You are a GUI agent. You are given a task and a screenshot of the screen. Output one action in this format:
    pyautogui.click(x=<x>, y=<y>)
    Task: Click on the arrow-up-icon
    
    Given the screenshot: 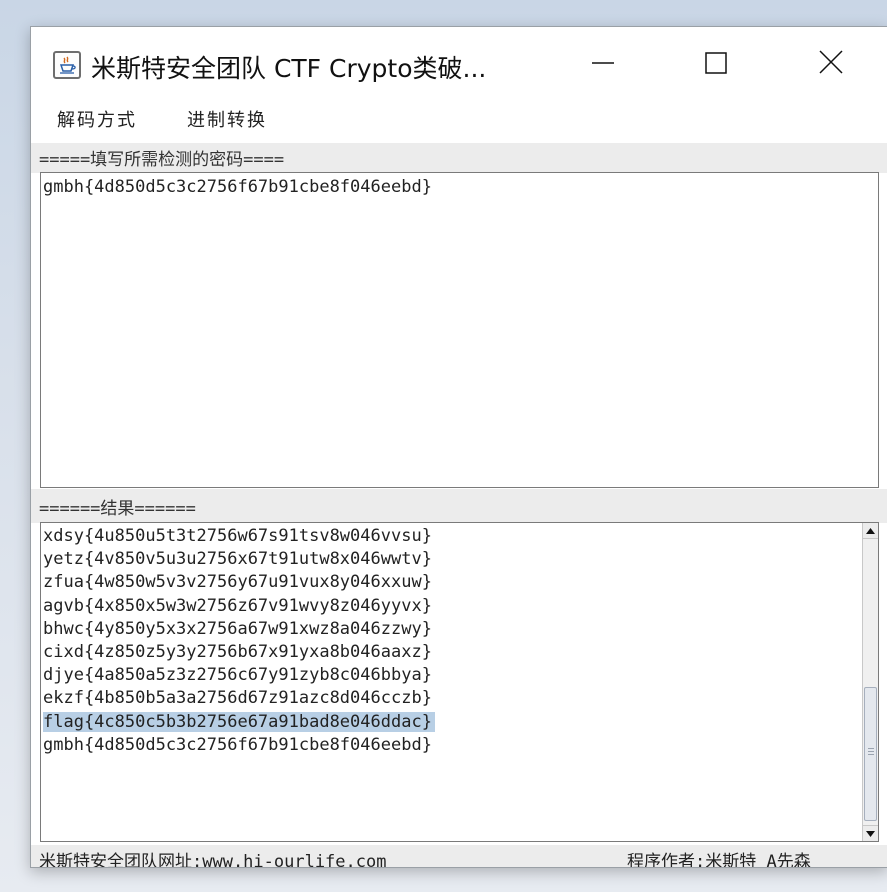 What is the action you would take?
    pyautogui.click(x=870, y=531)
    